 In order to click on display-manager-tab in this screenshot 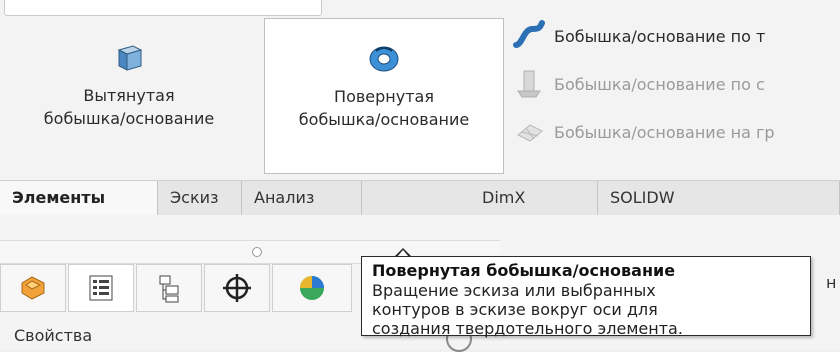, I will do `click(312, 288)`.